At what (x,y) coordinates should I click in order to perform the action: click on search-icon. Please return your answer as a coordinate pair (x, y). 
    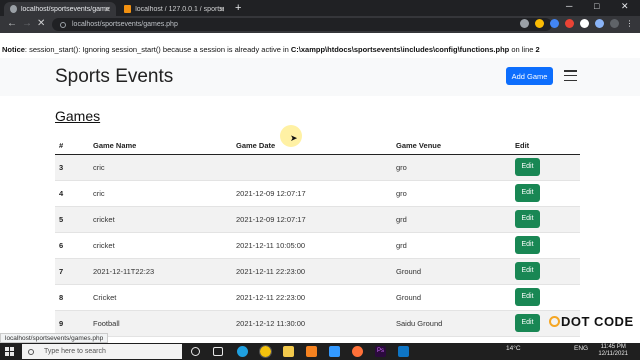
    Looking at the image, I should click on (31, 351).